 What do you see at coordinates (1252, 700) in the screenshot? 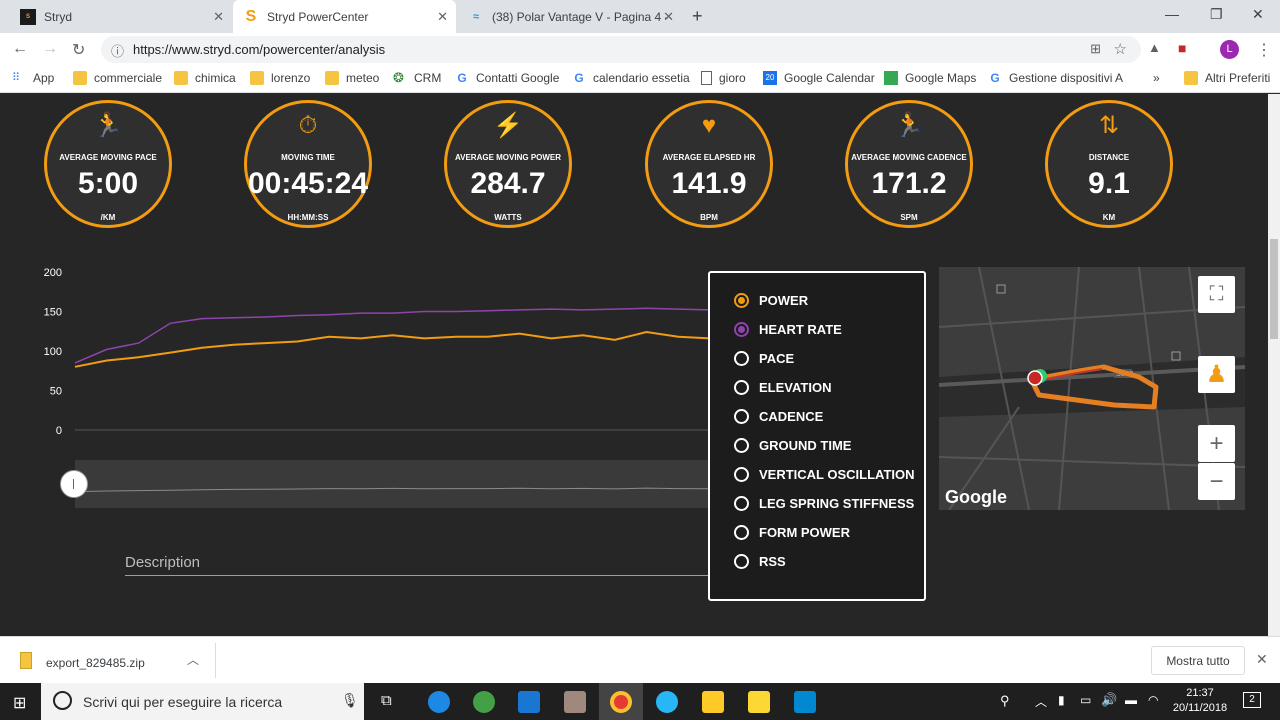
I see `notifications-badge: 2` at bounding box center [1252, 700].